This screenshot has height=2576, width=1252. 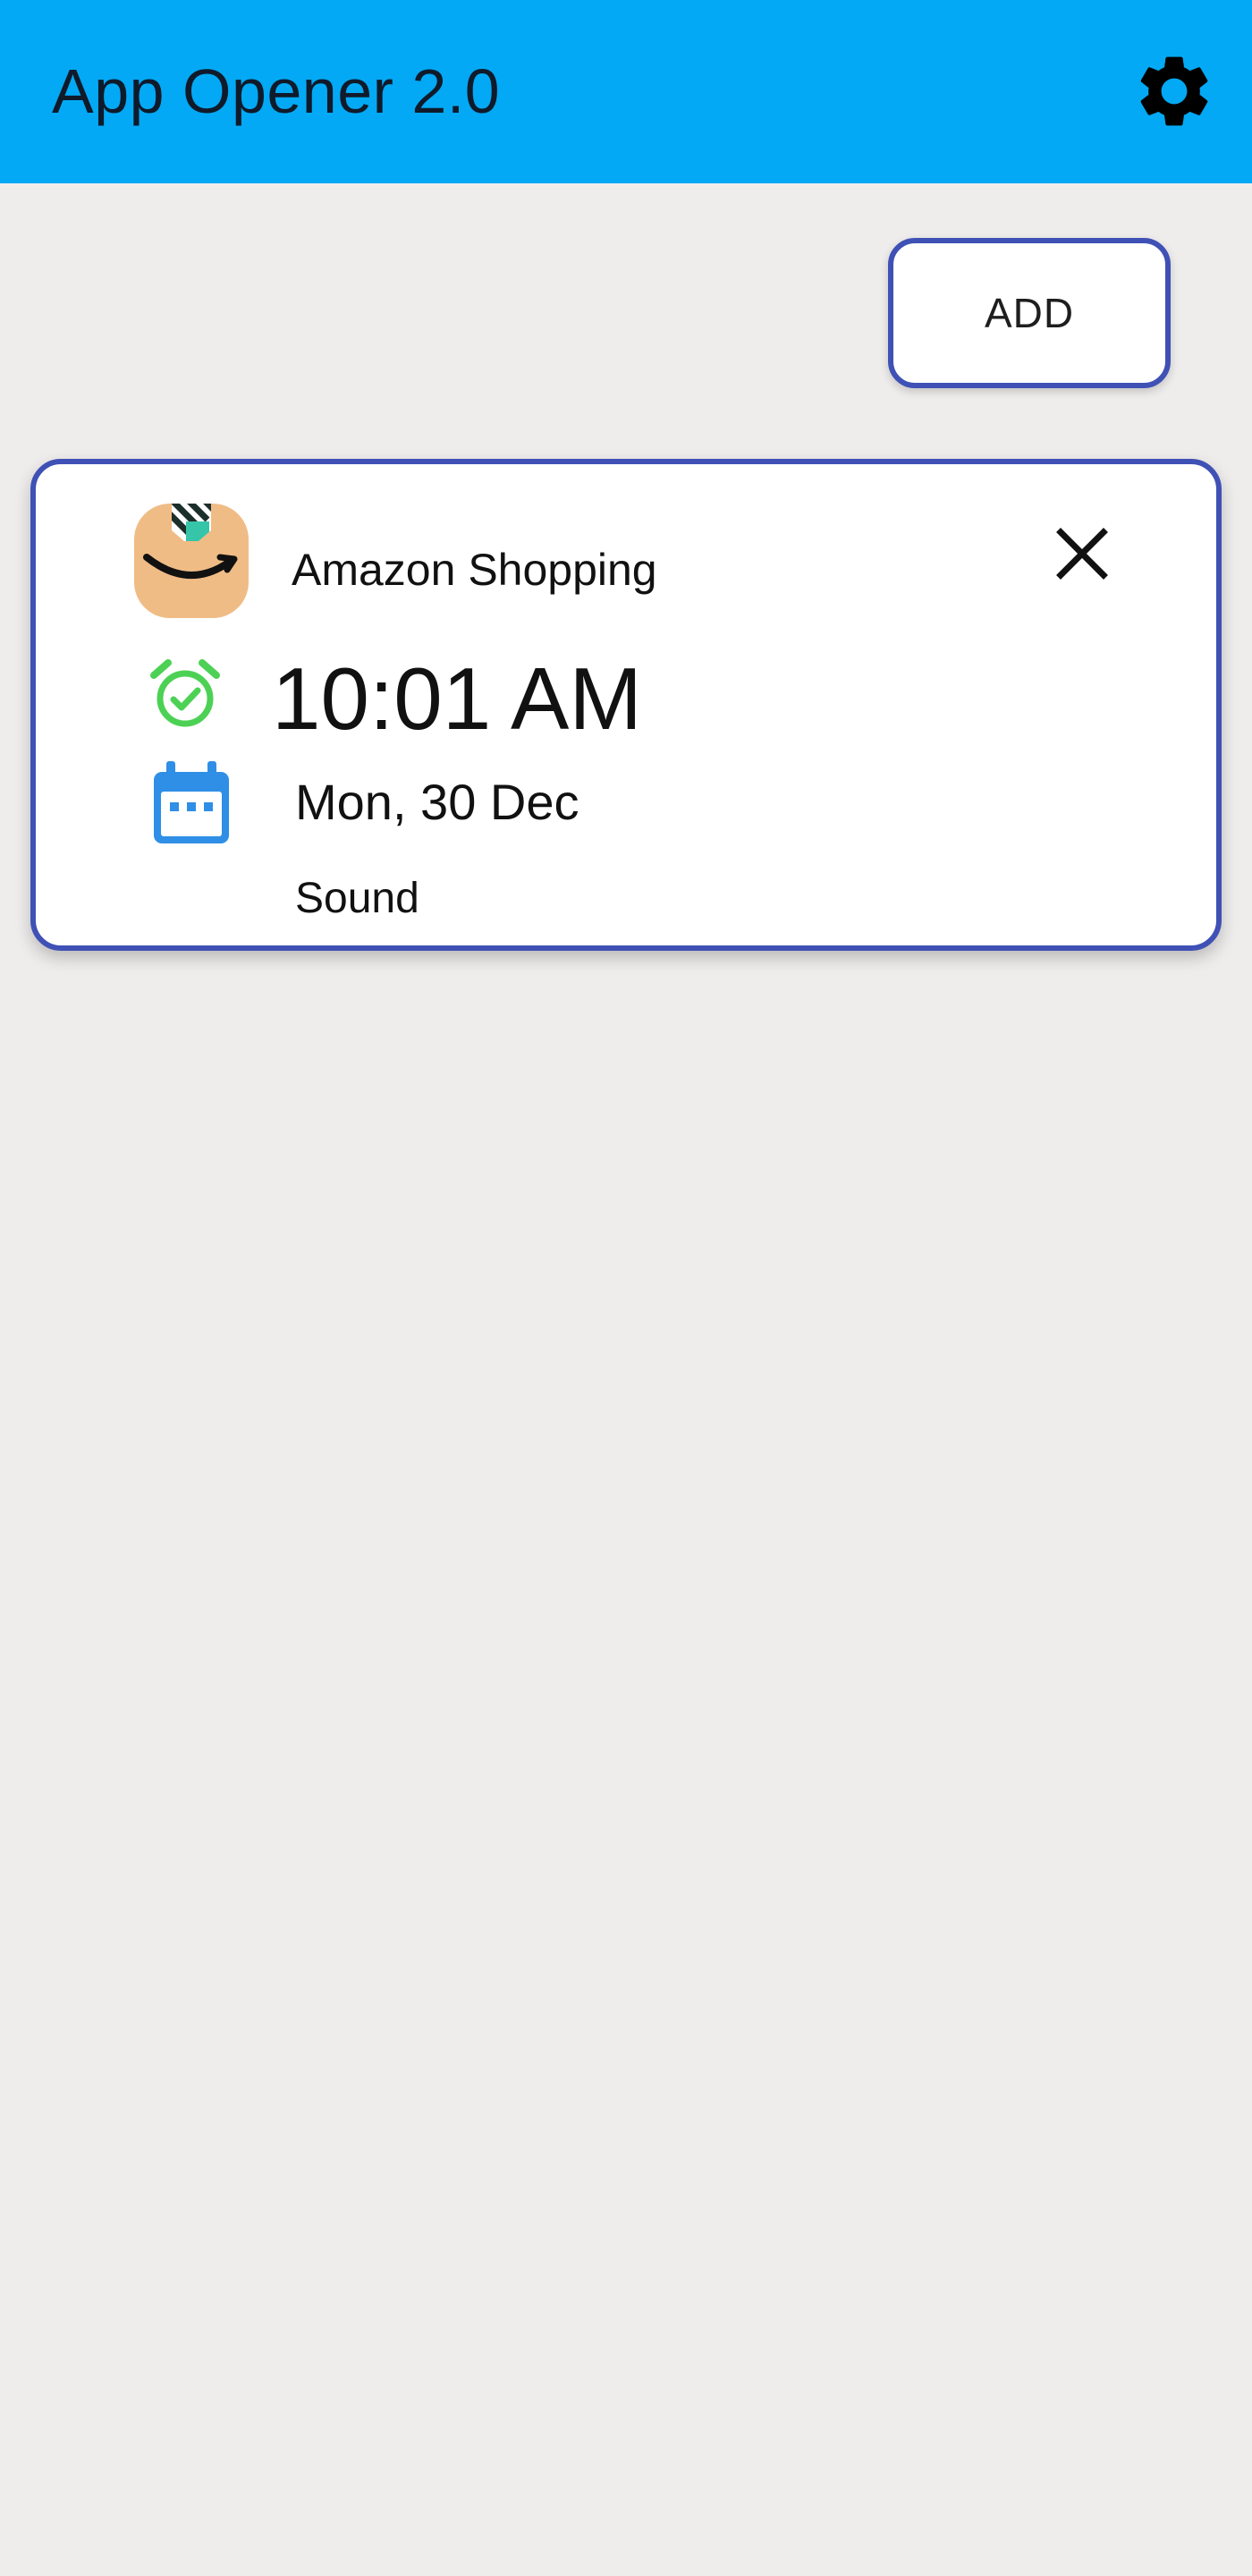 What do you see at coordinates (437, 802) in the screenshot?
I see `schedule-date: Mon, 30 Dec` at bounding box center [437, 802].